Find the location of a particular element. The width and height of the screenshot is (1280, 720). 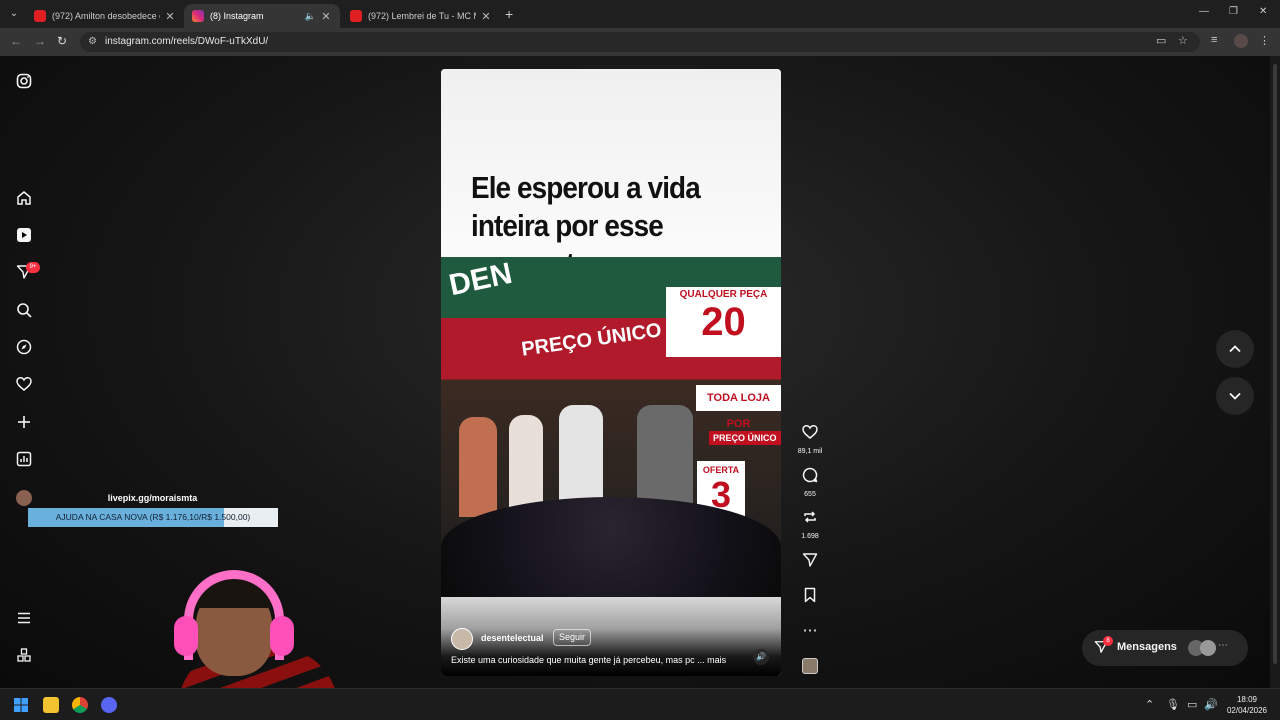

toda-loja-sign: TODA LOJA POR is located at coordinates (738, 407).